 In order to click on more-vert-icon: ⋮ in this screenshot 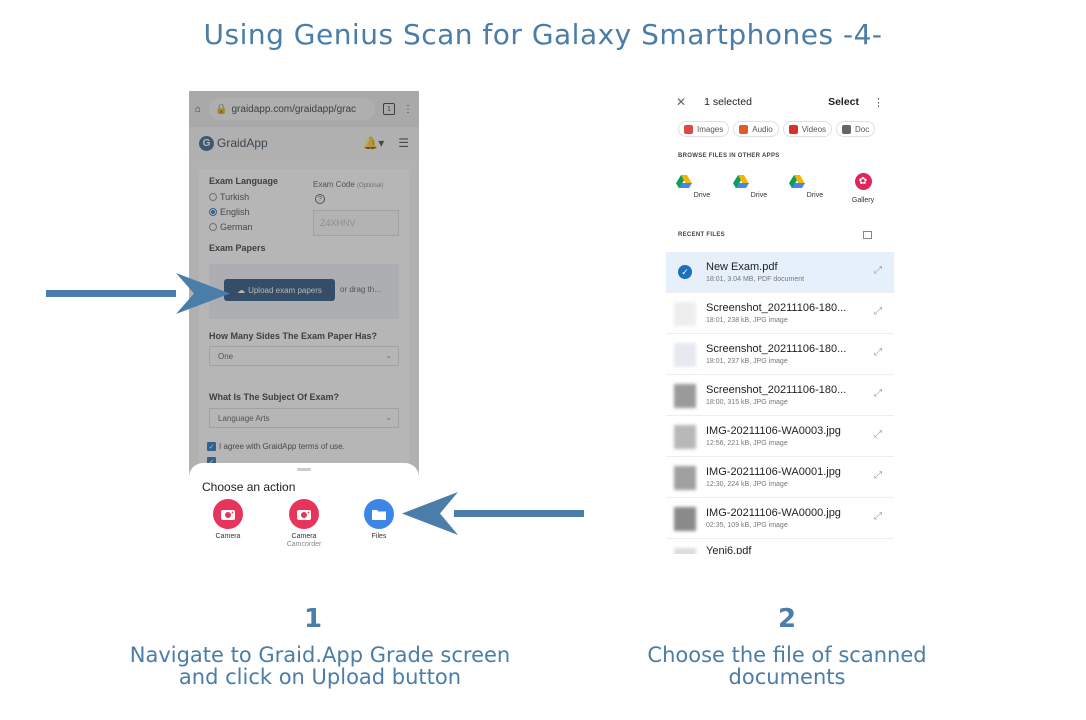, I will do `click(878, 102)`.